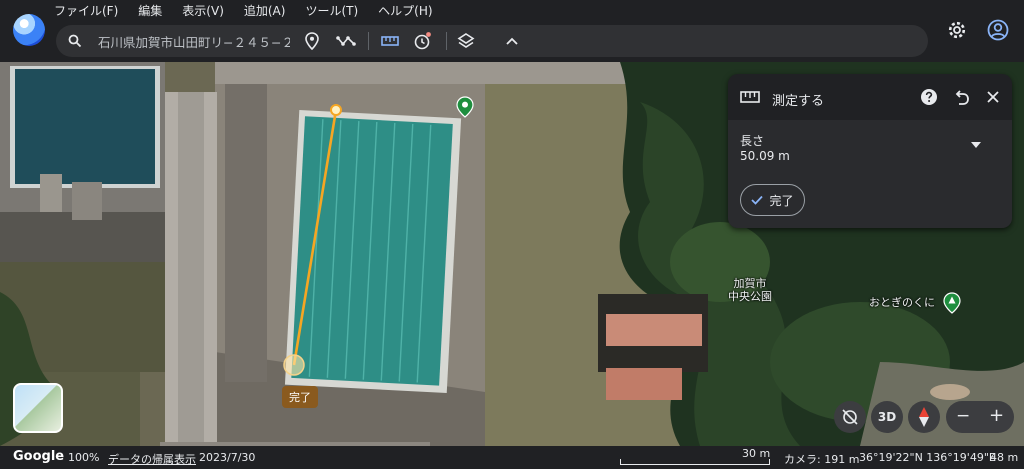 Image resolution: width=1024 pixels, height=469 pixels. Describe the element at coordinates (29, 30) in the screenshot. I see `google-earth-logo` at that location.